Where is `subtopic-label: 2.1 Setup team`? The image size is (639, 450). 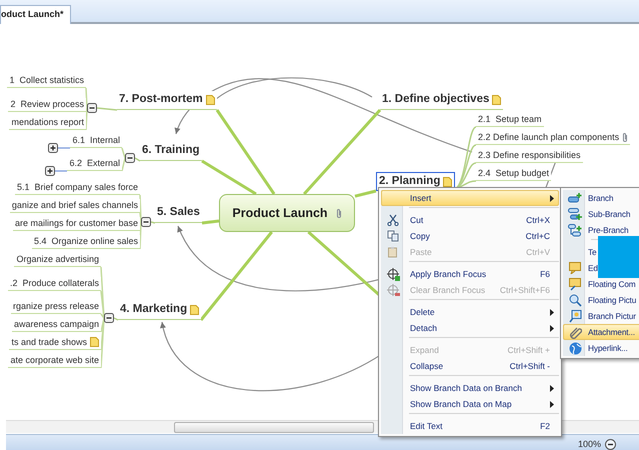 subtopic-label: 2.1 Setup team is located at coordinates (510, 120).